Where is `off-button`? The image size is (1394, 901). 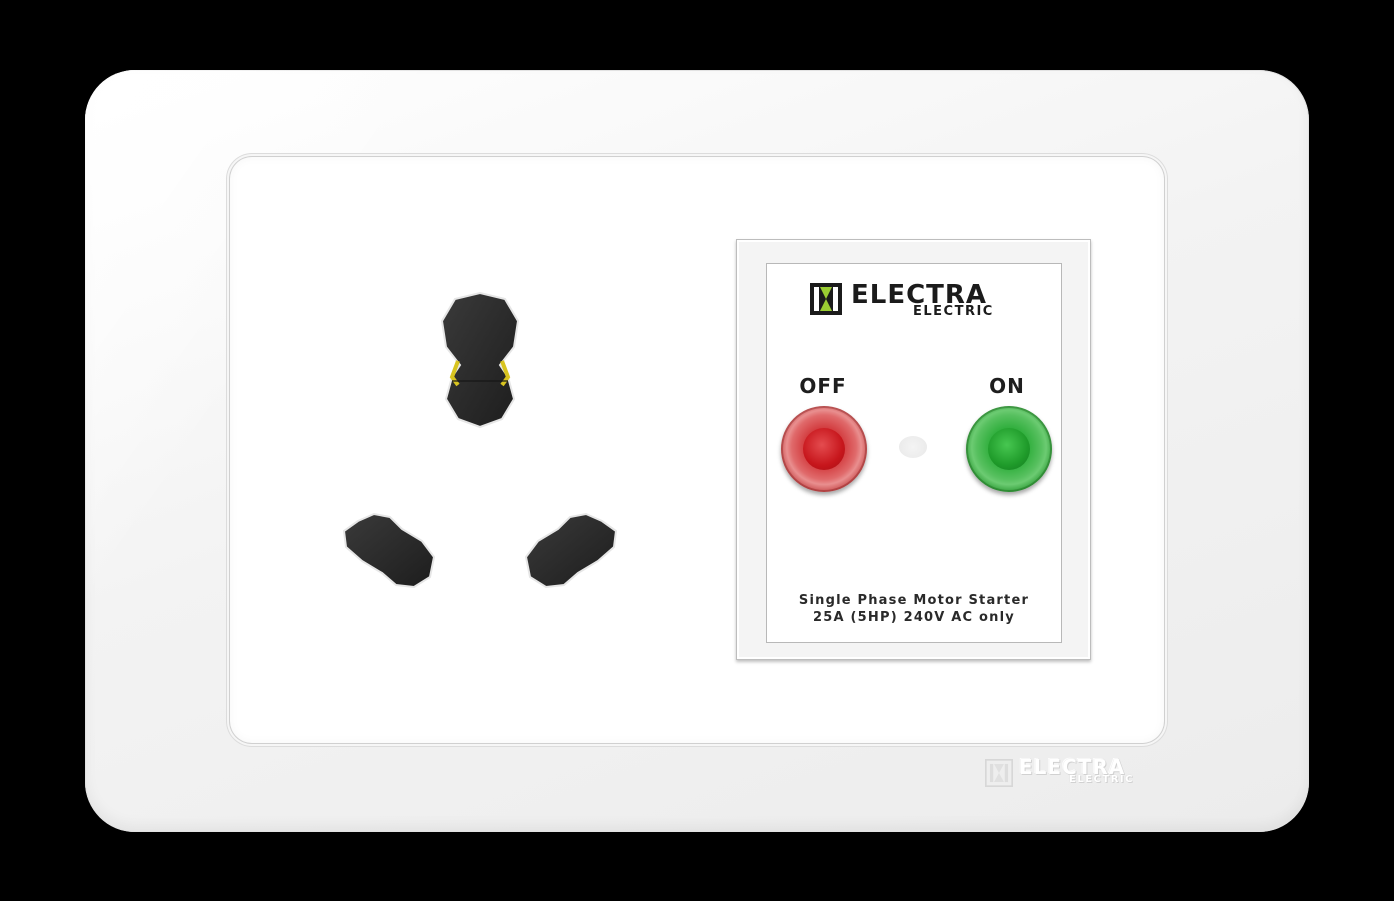 off-button is located at coordinates (824, 449).